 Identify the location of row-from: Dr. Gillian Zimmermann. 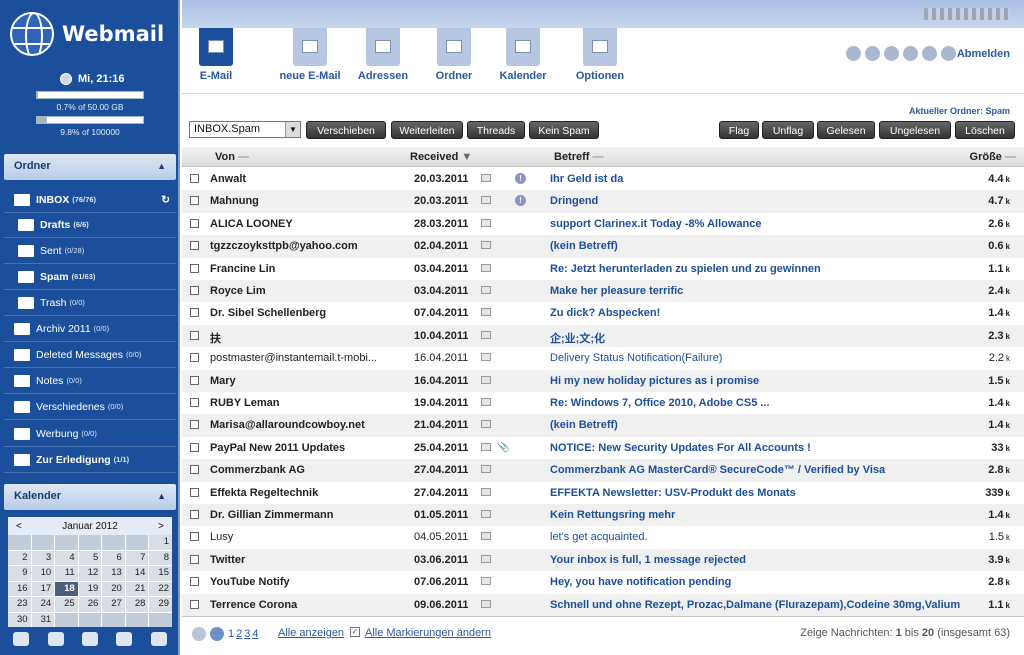
(295, 515).